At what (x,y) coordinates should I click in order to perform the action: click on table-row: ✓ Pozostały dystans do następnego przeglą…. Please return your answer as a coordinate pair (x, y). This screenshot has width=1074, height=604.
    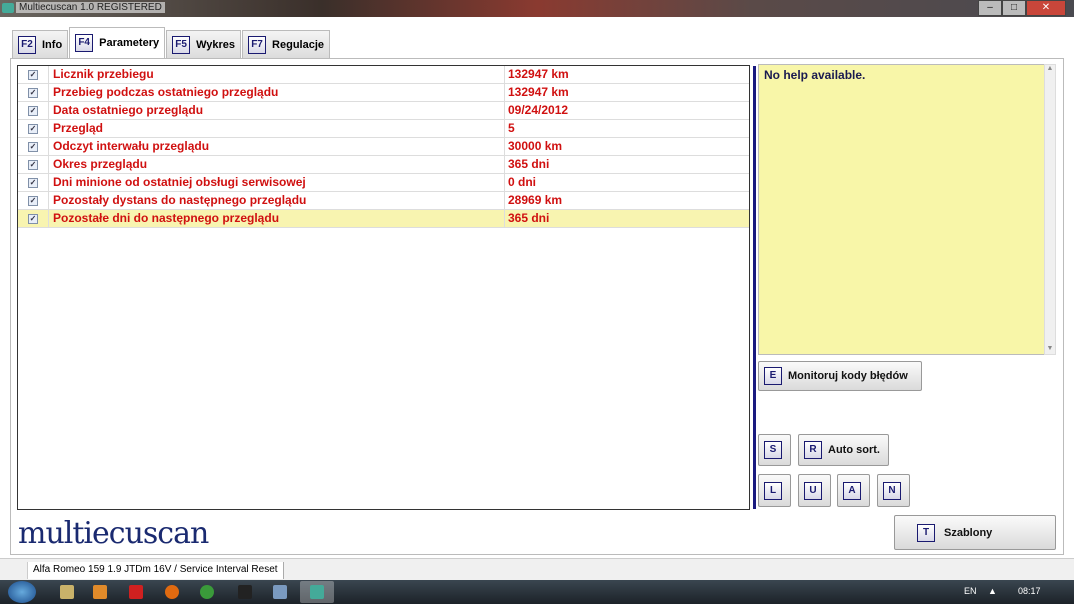
    Looking at the image, I should click on (383, 201).